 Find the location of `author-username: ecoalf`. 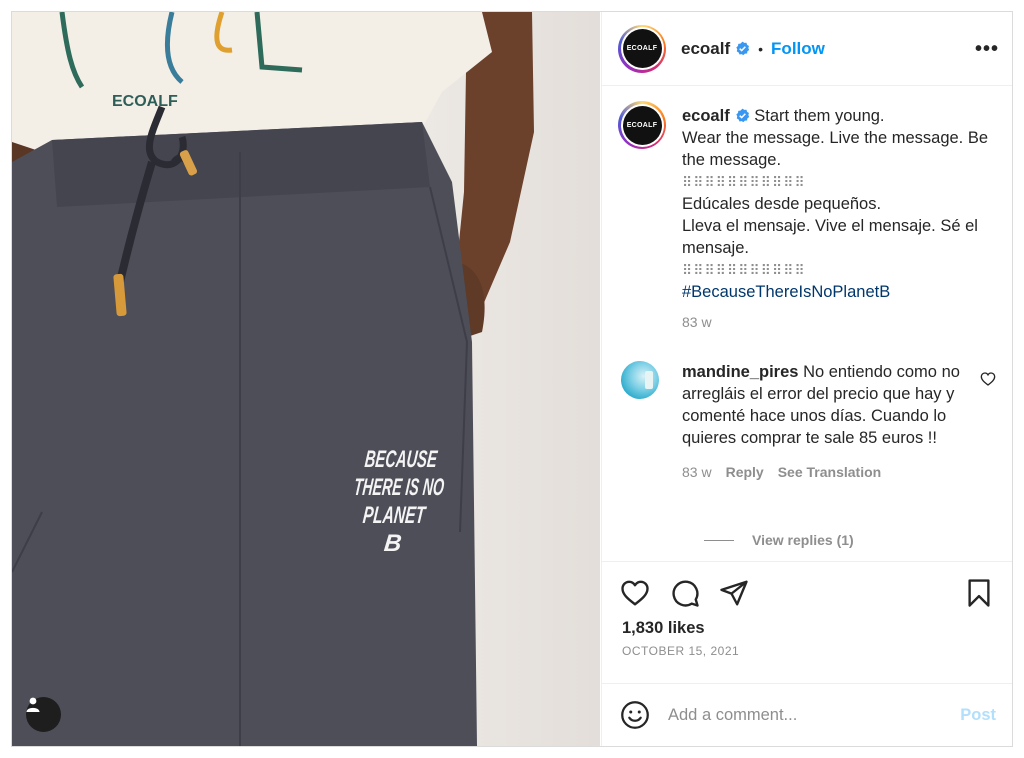

author-username: ecoalf is located at coordinates (705, 49).